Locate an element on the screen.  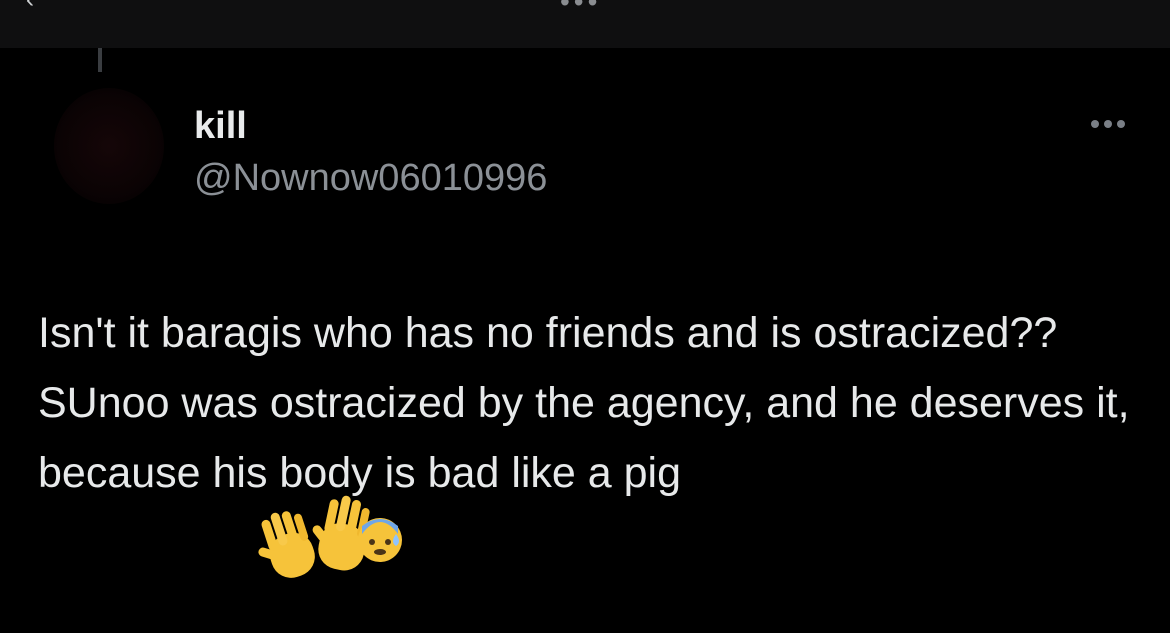
avatar is located at coordinates (109, 146).